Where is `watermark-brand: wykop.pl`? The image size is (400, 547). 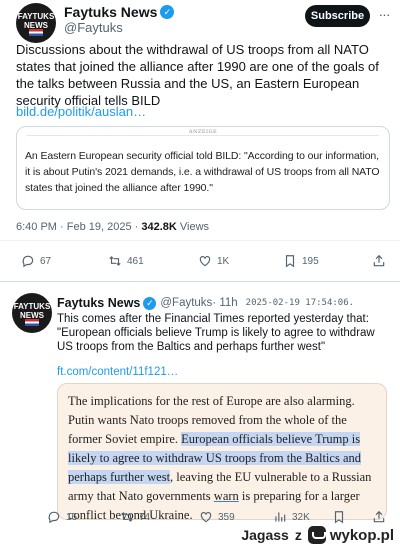 watermark-brand: wykop.pl is located at coordinates (361, 535).